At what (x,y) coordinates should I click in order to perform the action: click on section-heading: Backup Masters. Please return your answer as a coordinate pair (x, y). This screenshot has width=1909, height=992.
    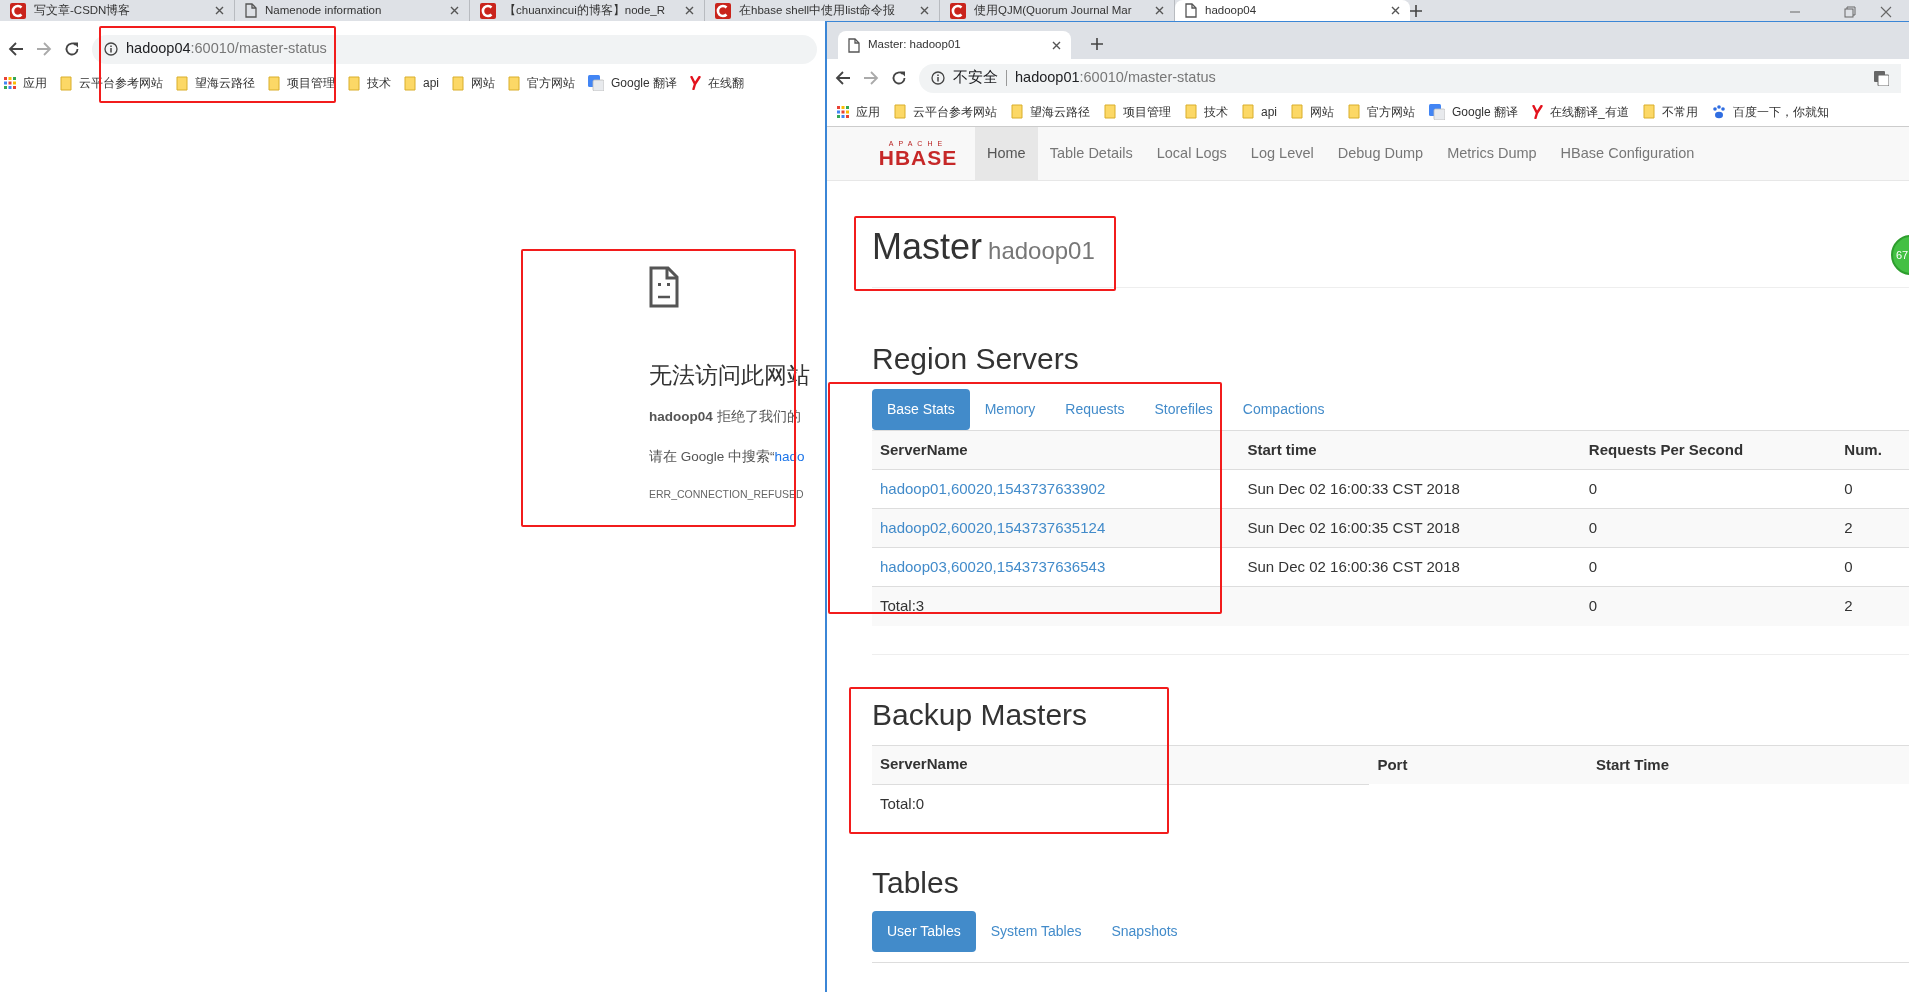
    Looking at the image, I should click on (980, 714).